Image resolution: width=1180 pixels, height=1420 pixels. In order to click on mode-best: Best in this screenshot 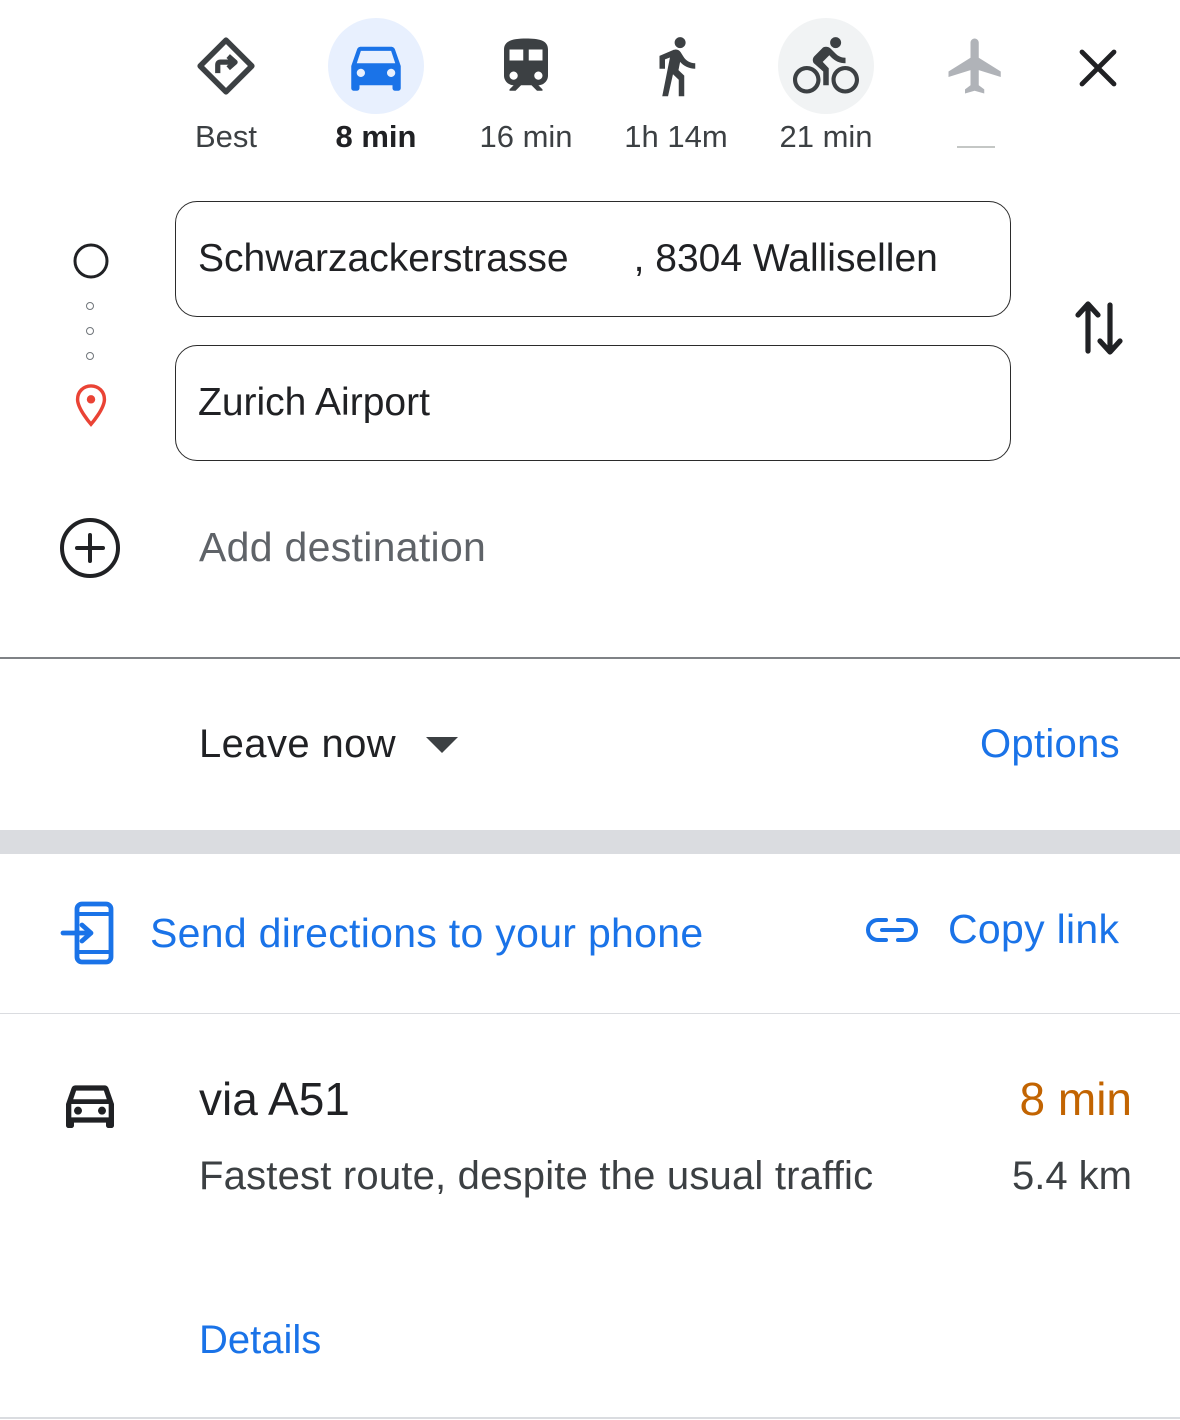, I will do `click(226, 93)`.